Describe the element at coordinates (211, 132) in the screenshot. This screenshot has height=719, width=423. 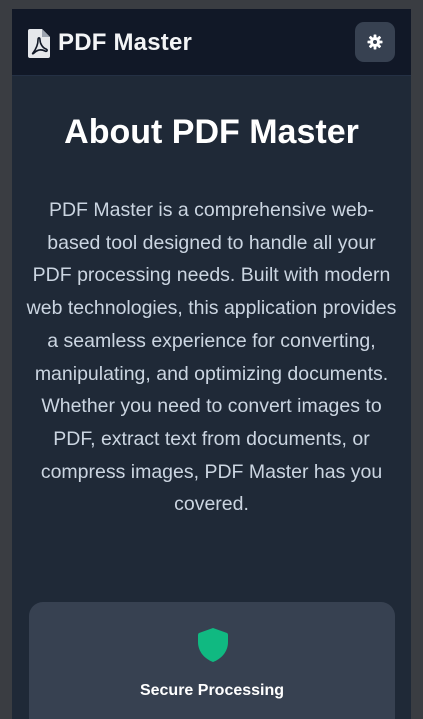
I see `page-title: About PDF Master` at that location.